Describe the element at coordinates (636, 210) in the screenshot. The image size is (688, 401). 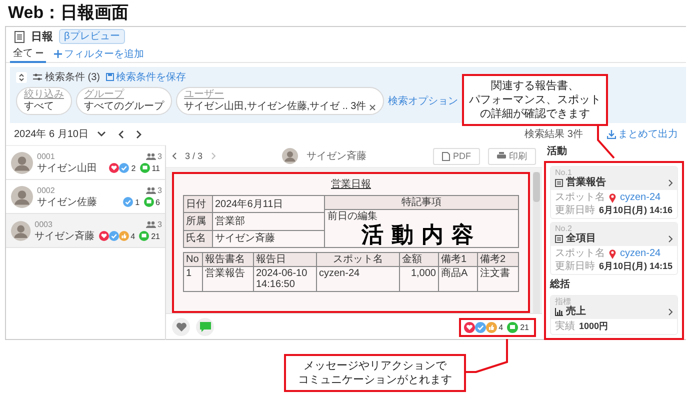
I see `updated-time: 6月10日(月) 14:16` at that location.